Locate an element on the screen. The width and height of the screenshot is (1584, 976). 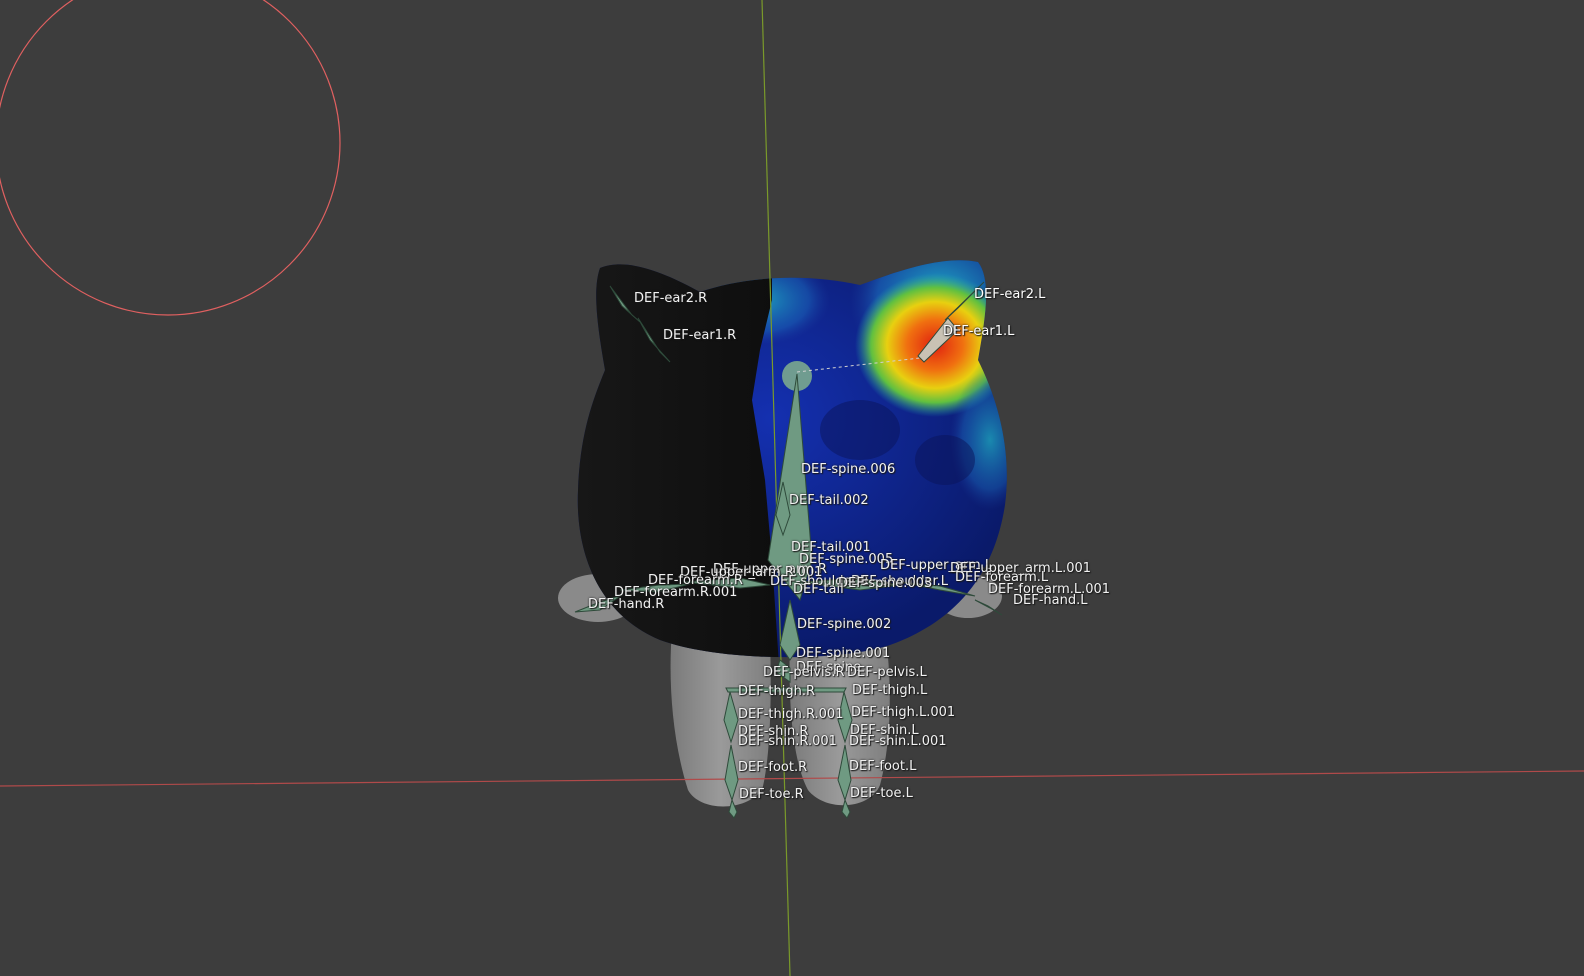
bone-label: DEF-spine.002 is located at coordinates (844, 625).